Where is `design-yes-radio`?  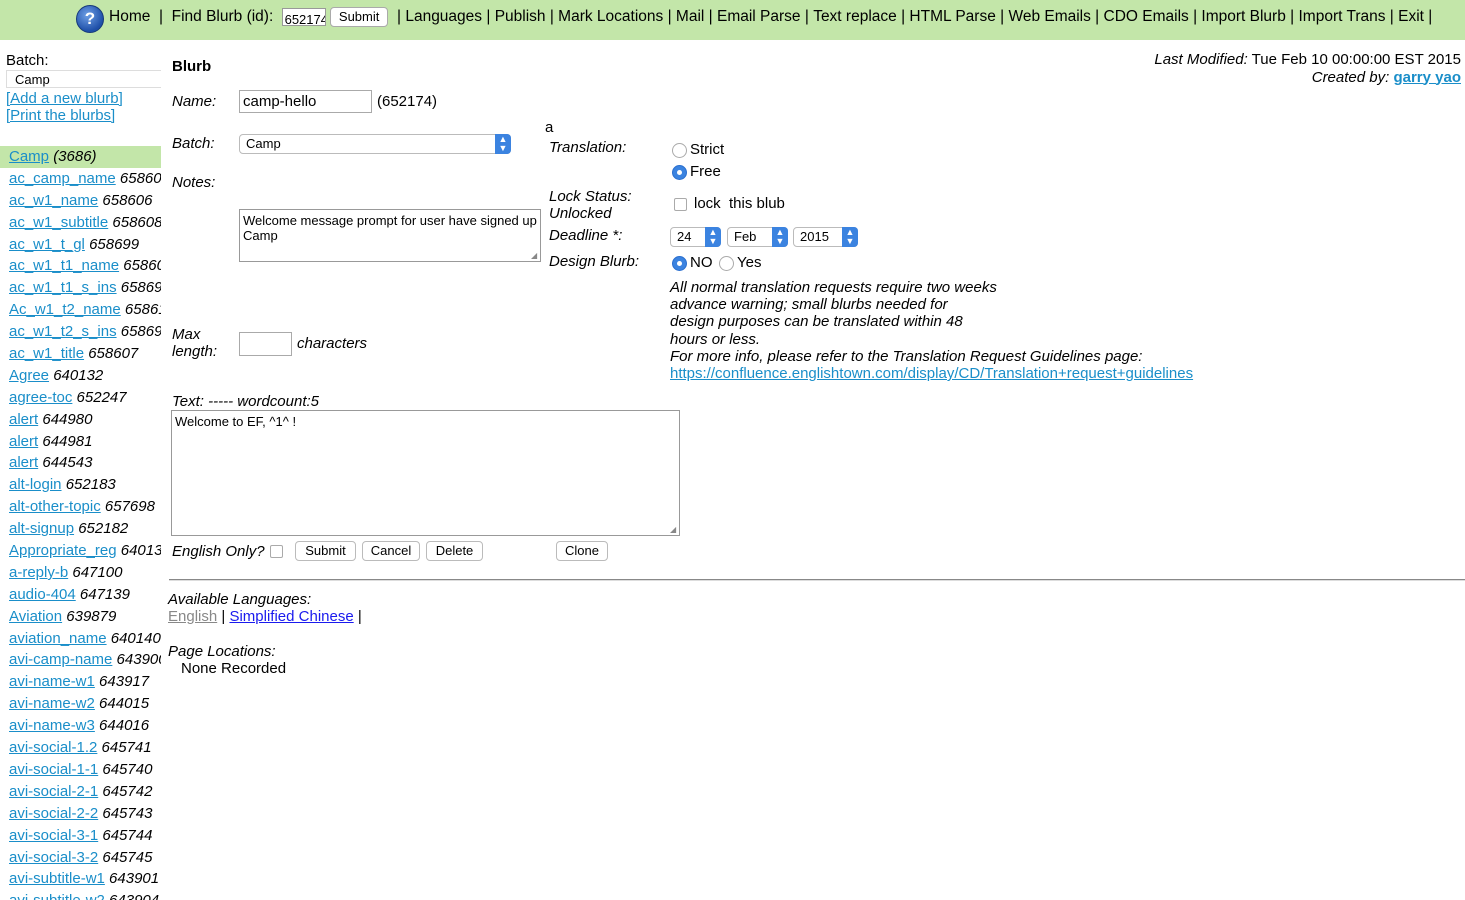 design-yes-radio is located at coordinates (726, 263).